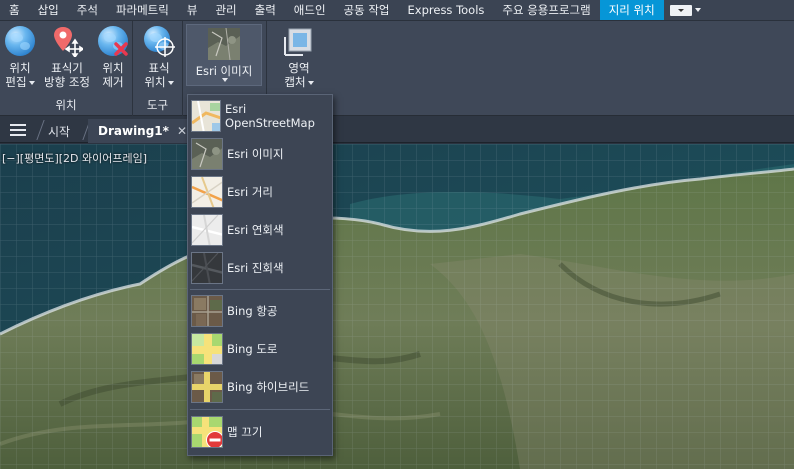  I want to click on panel-title-location: 위치, so click(66, 105).